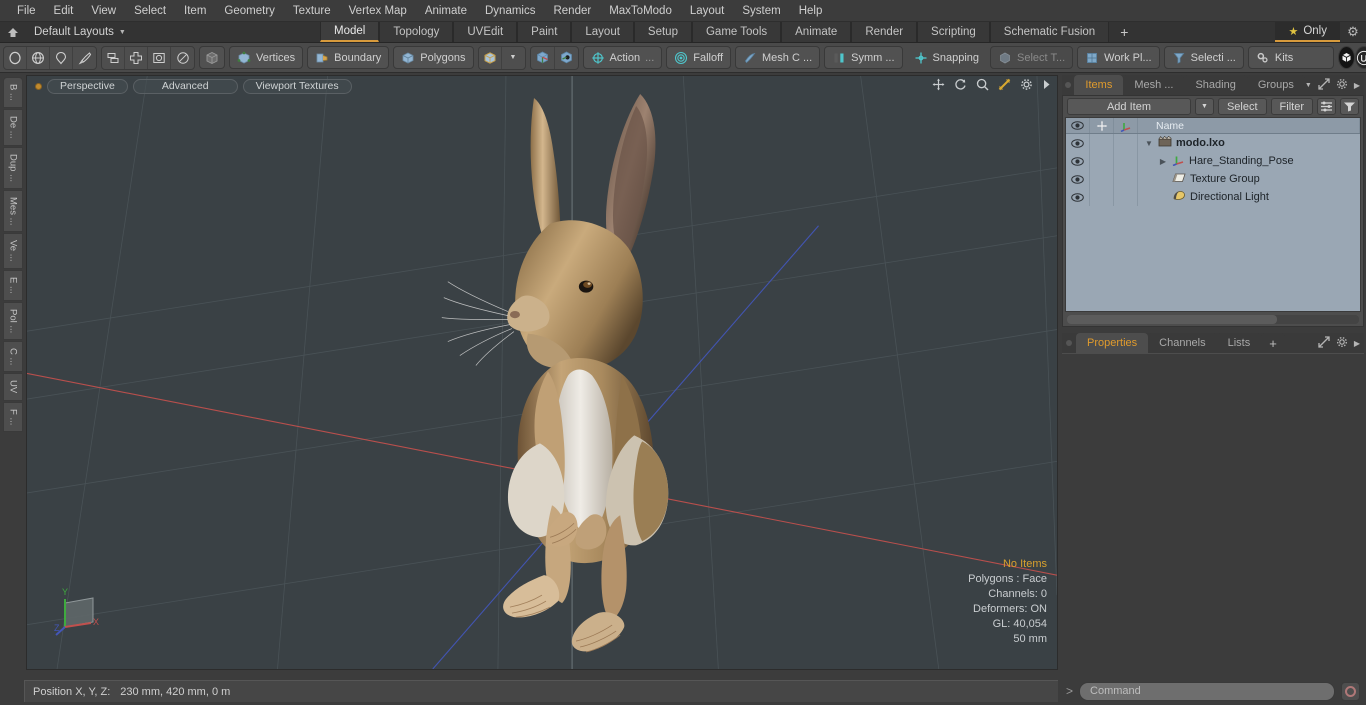 Image resolution: width=1366 pixels, height=705 pixels. What do you see at coordinates (953, 32) in the screenshot?
I see `tab-scripting: Scripting` at bounding box center [953, 32].